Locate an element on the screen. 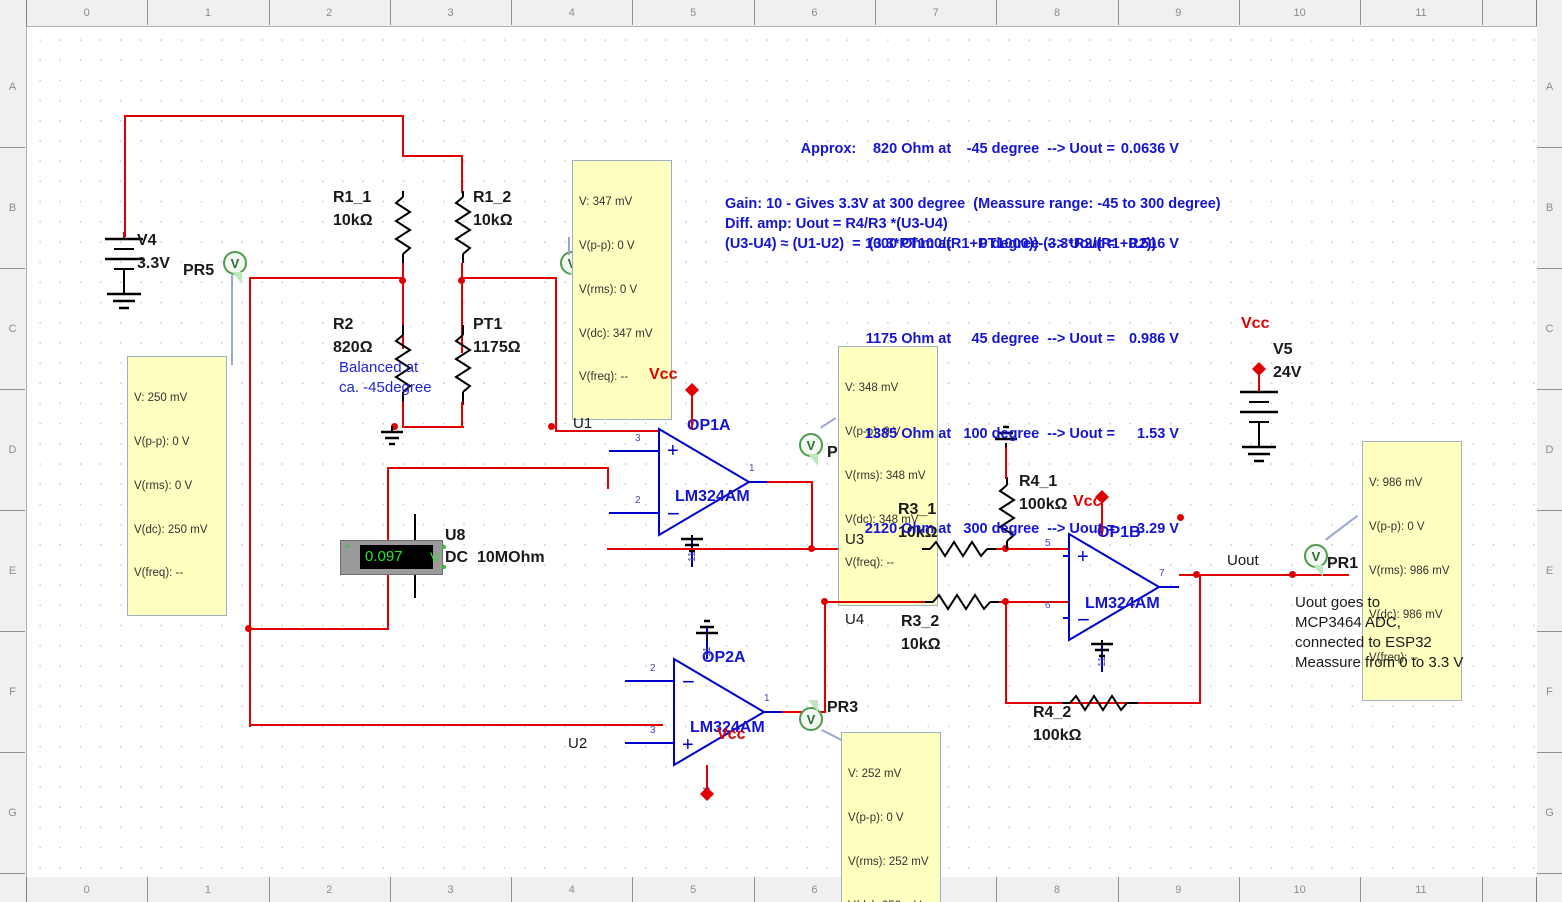 This screenshot has height=902, width=1562. approx-at-4: at is located at coordinates (945, 529).